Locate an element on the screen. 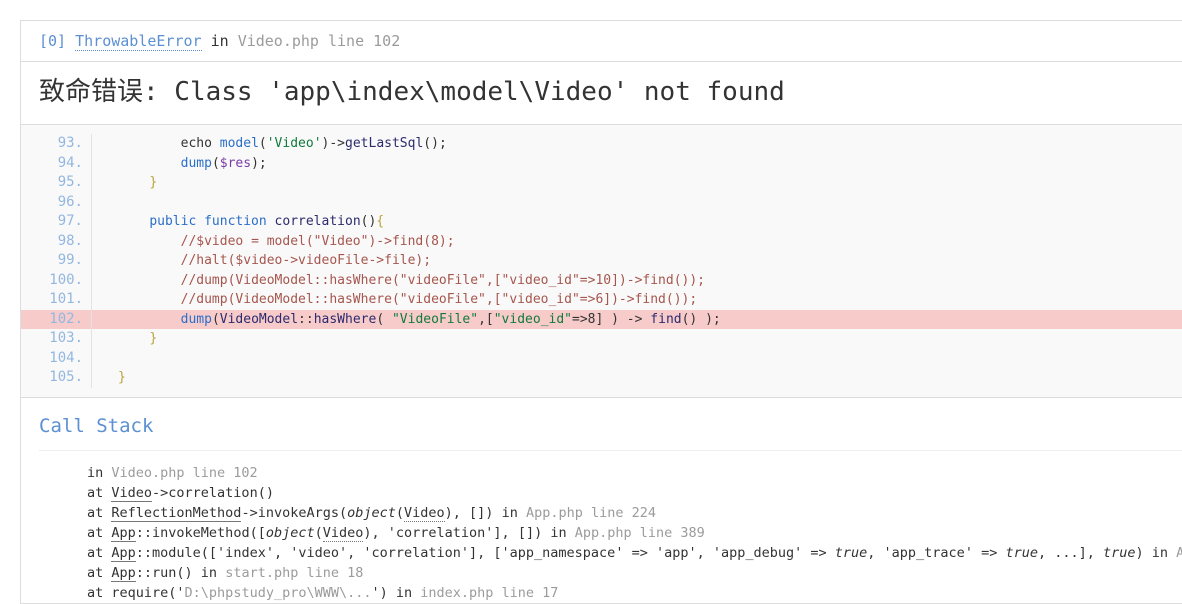 The image size is (1182, 604). trace-text: ->invokeArgs( is located at coordinates (294, 512).